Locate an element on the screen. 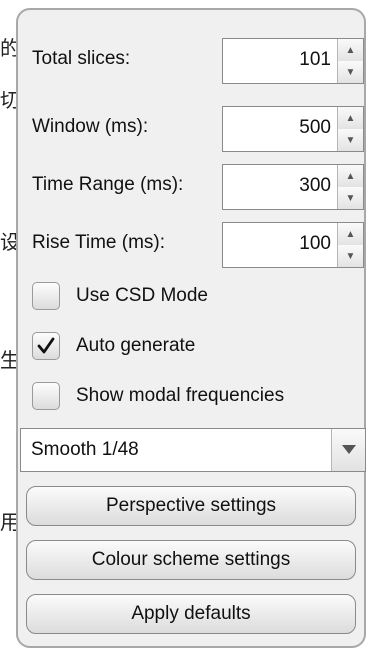  auto-generate-label: Auto generate is located at coordinates (135, 346).